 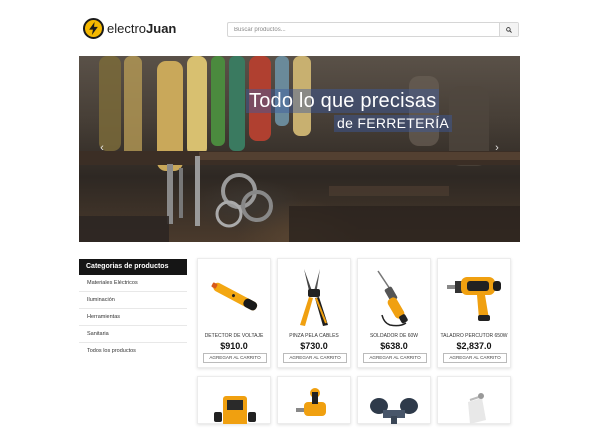 I want to click on wire-stripper-icon, so click(x=315, y=297).